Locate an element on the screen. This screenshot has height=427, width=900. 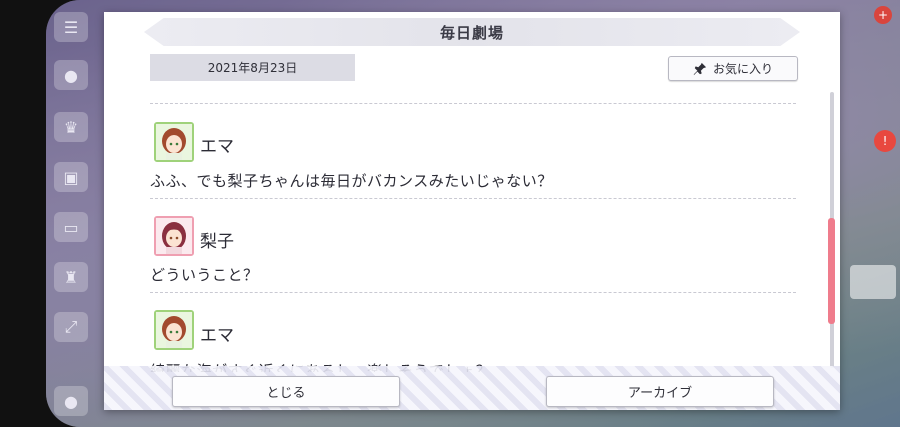
riko-portrait-icon is located at coordinates (174, 236).